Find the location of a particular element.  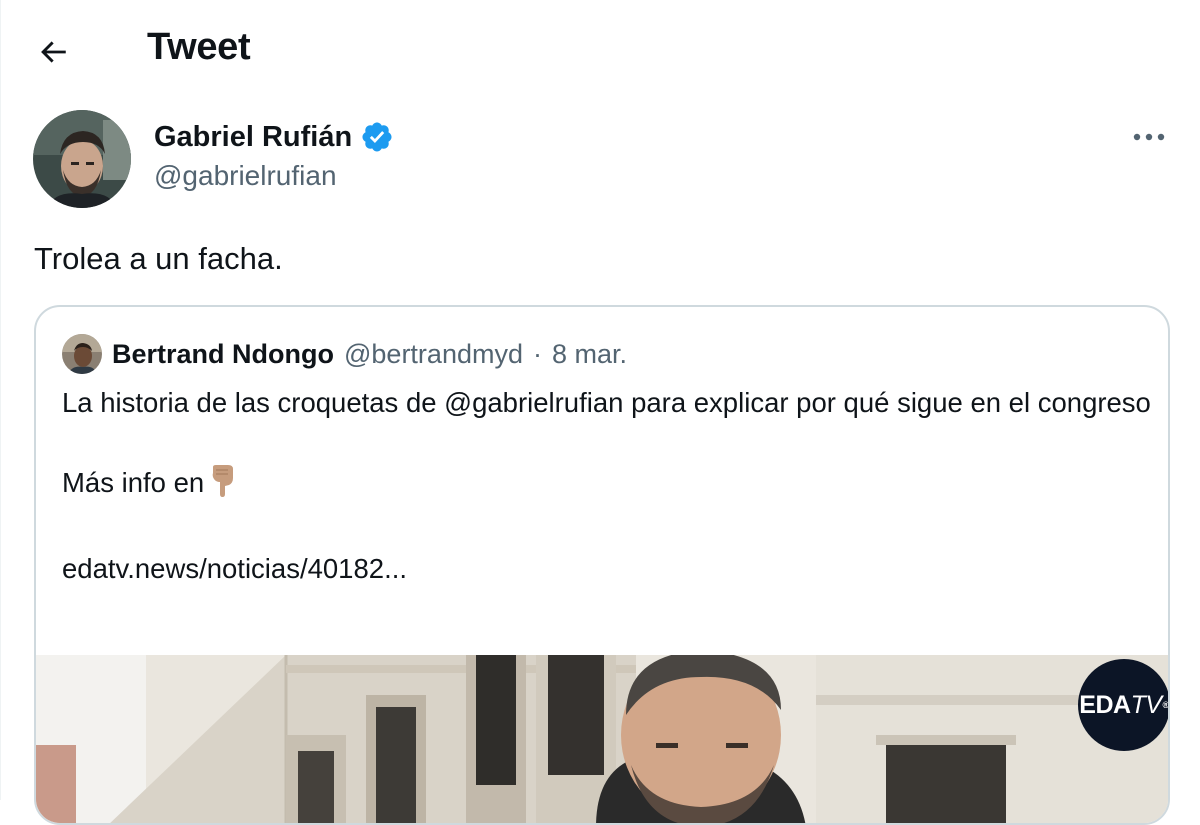

quoted-author-name: Bertrand Ndongo is located at coordinates (223, 354).